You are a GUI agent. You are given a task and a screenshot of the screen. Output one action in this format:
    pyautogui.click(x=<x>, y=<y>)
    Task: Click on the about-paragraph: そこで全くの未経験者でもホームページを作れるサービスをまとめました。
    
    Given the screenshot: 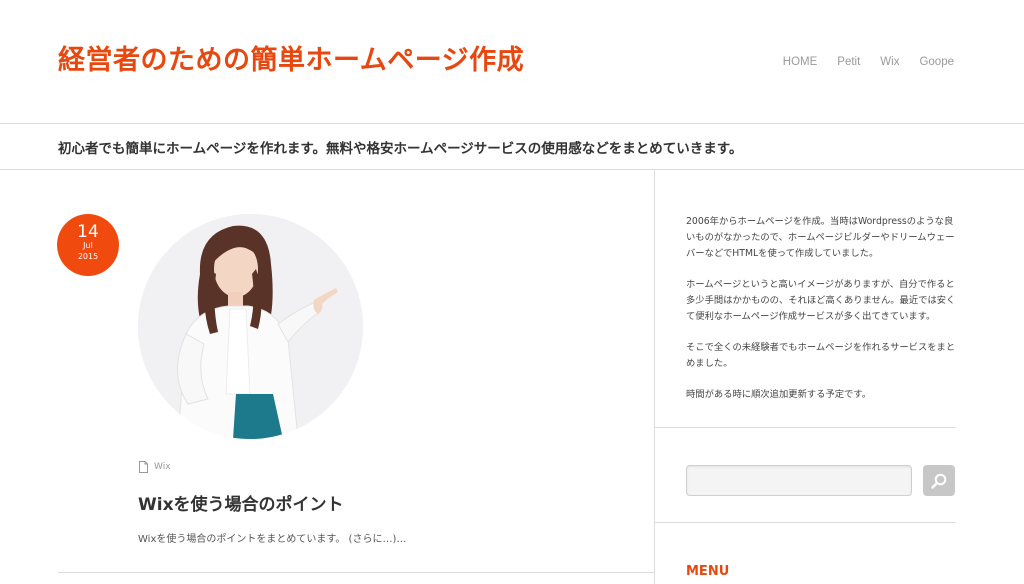 What is the action you would take?
    pyautogui.click(x=821, y=355)
    